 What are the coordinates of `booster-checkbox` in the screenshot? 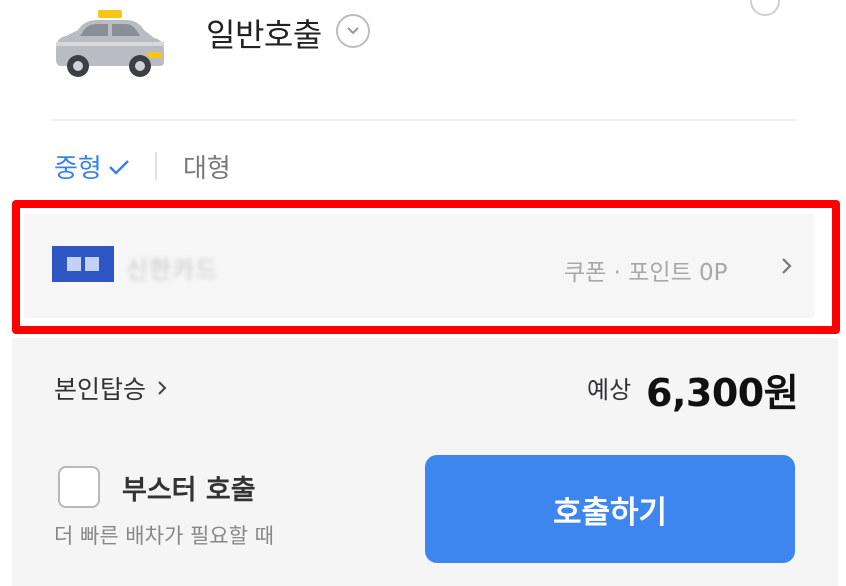 It's located at (79, 487).